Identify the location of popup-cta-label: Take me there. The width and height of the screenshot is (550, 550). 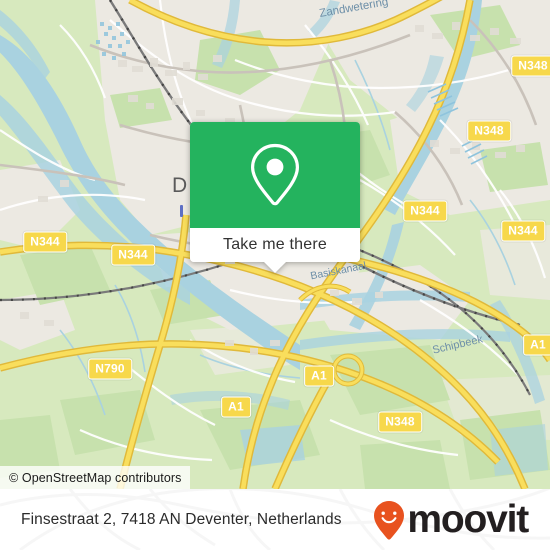
(275, 244).